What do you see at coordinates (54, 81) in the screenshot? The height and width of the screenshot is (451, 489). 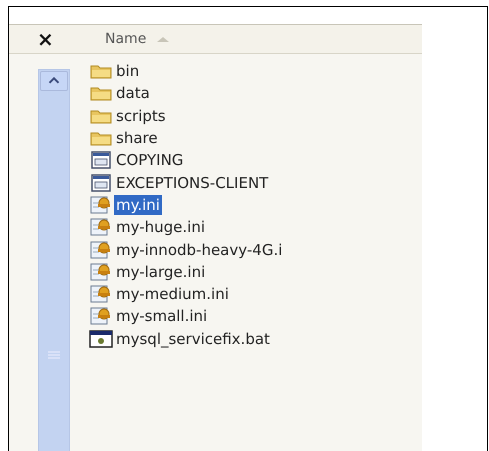 I see `scroll-up-button` at bounding box center [54, 81].